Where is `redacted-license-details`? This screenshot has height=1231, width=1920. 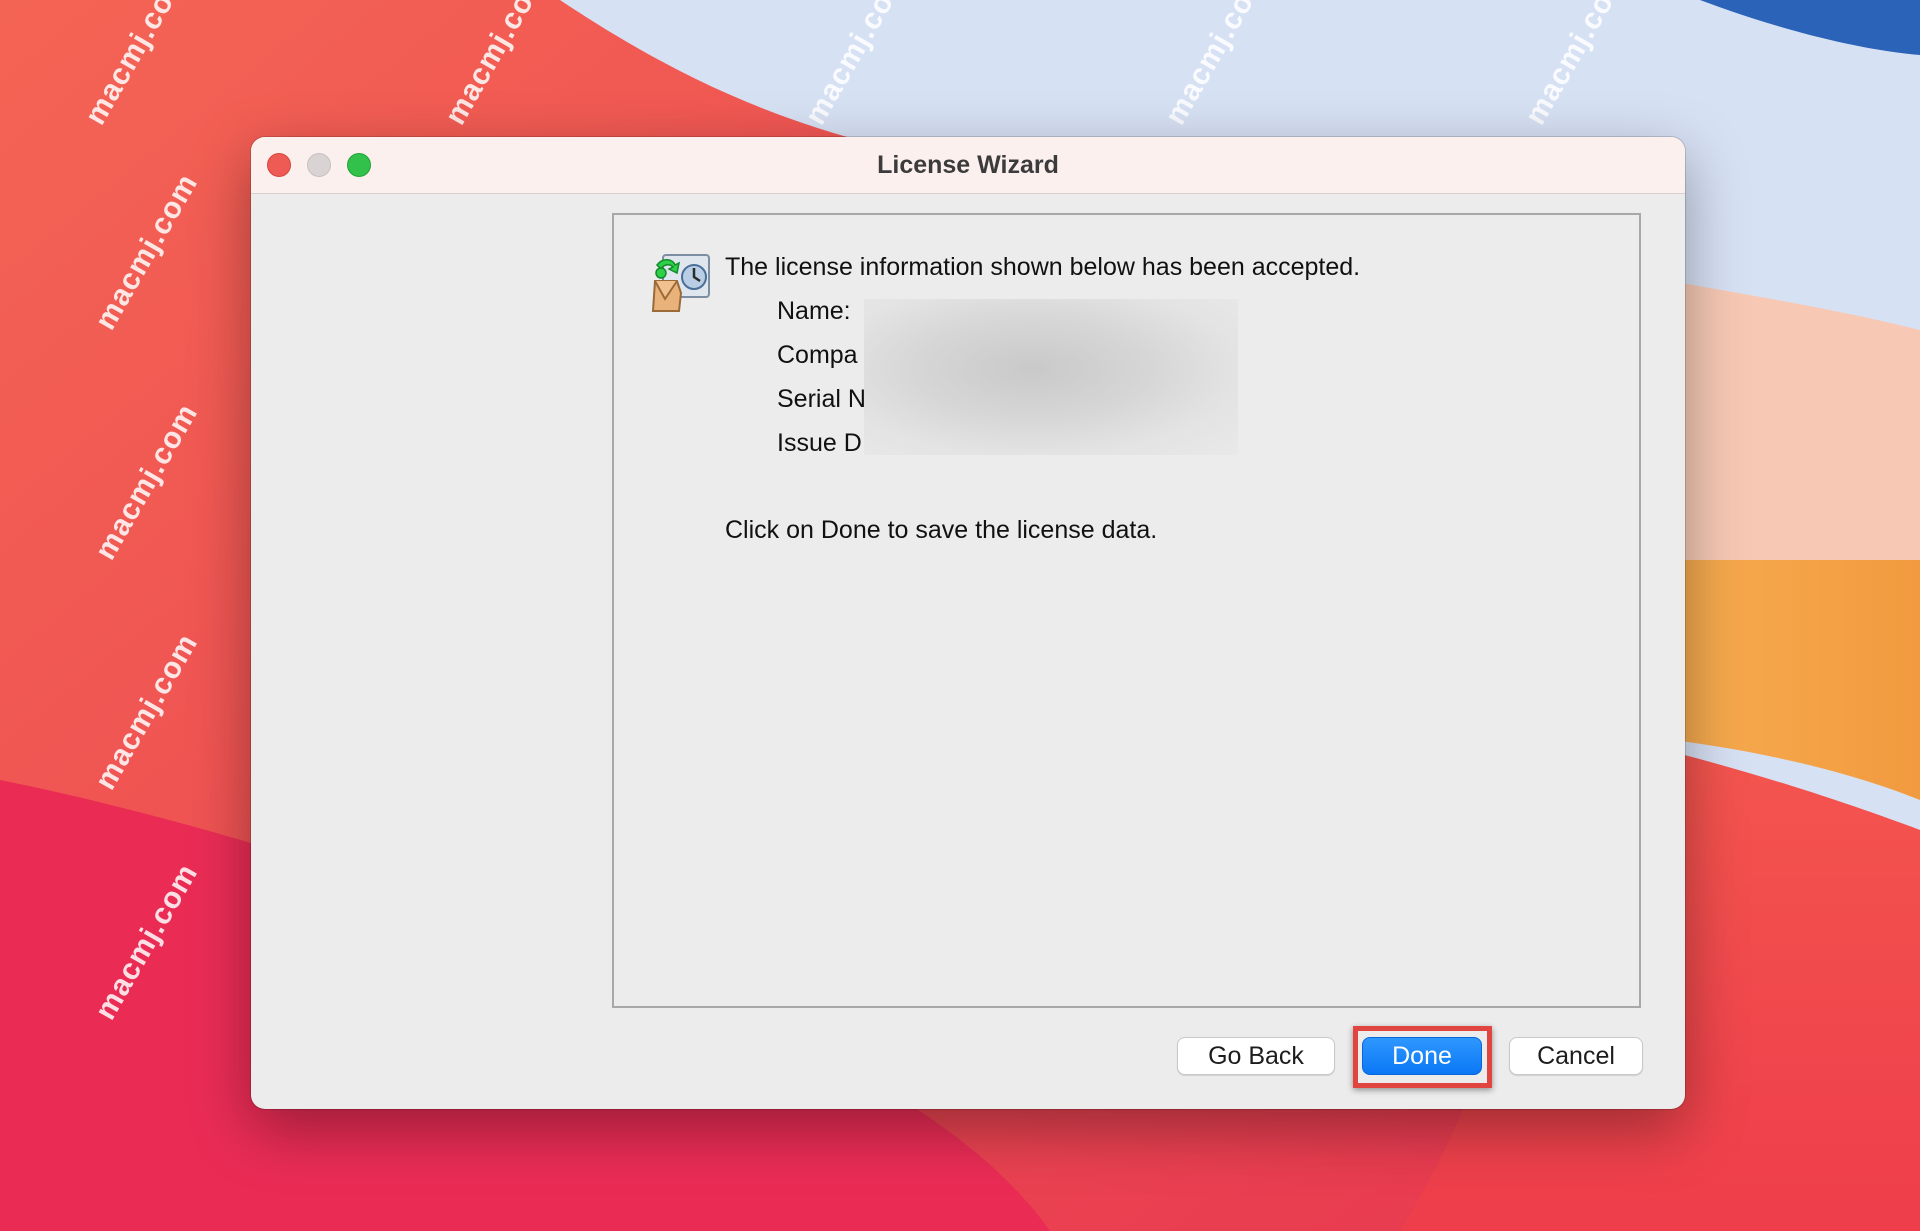 redacted-license-details is located at coordinates (1051, 377).